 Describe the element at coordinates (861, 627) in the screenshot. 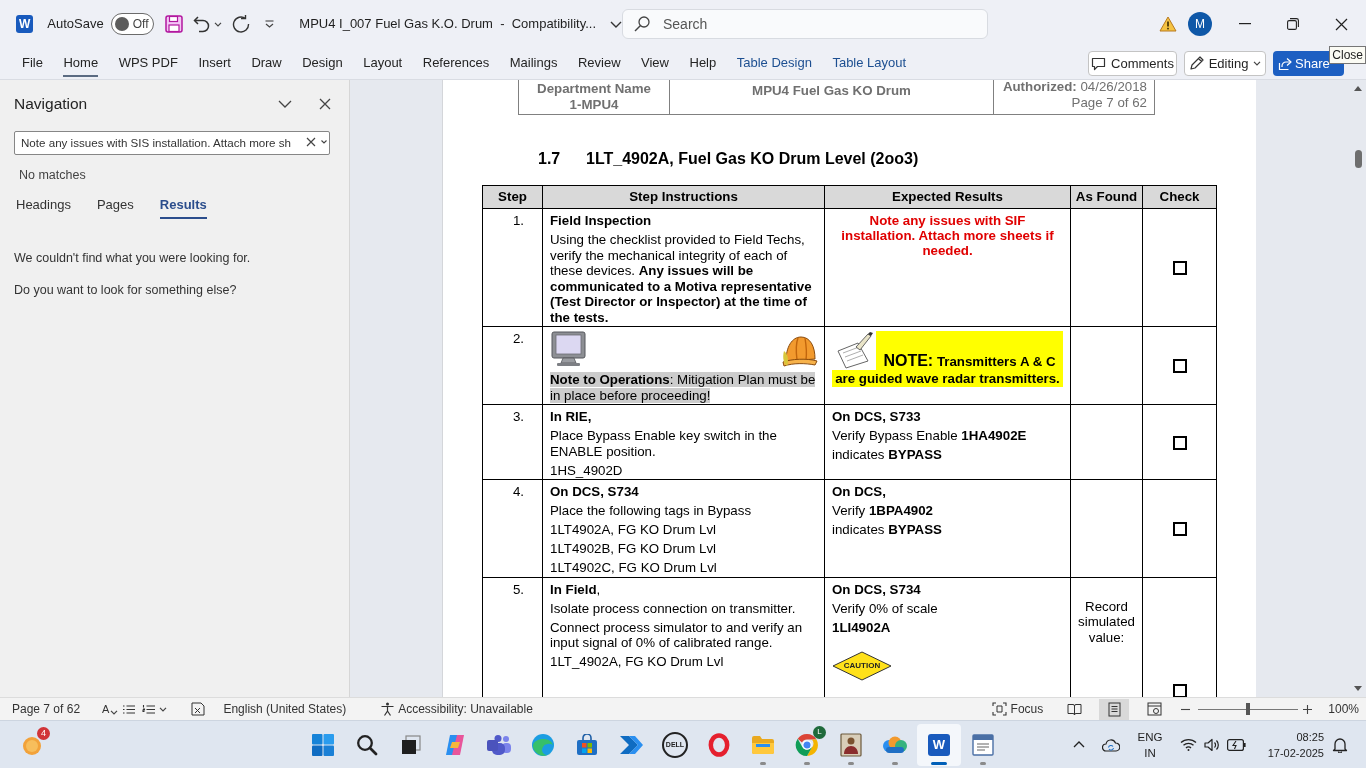

I see `expected-text: 1LI4902A` at that location.